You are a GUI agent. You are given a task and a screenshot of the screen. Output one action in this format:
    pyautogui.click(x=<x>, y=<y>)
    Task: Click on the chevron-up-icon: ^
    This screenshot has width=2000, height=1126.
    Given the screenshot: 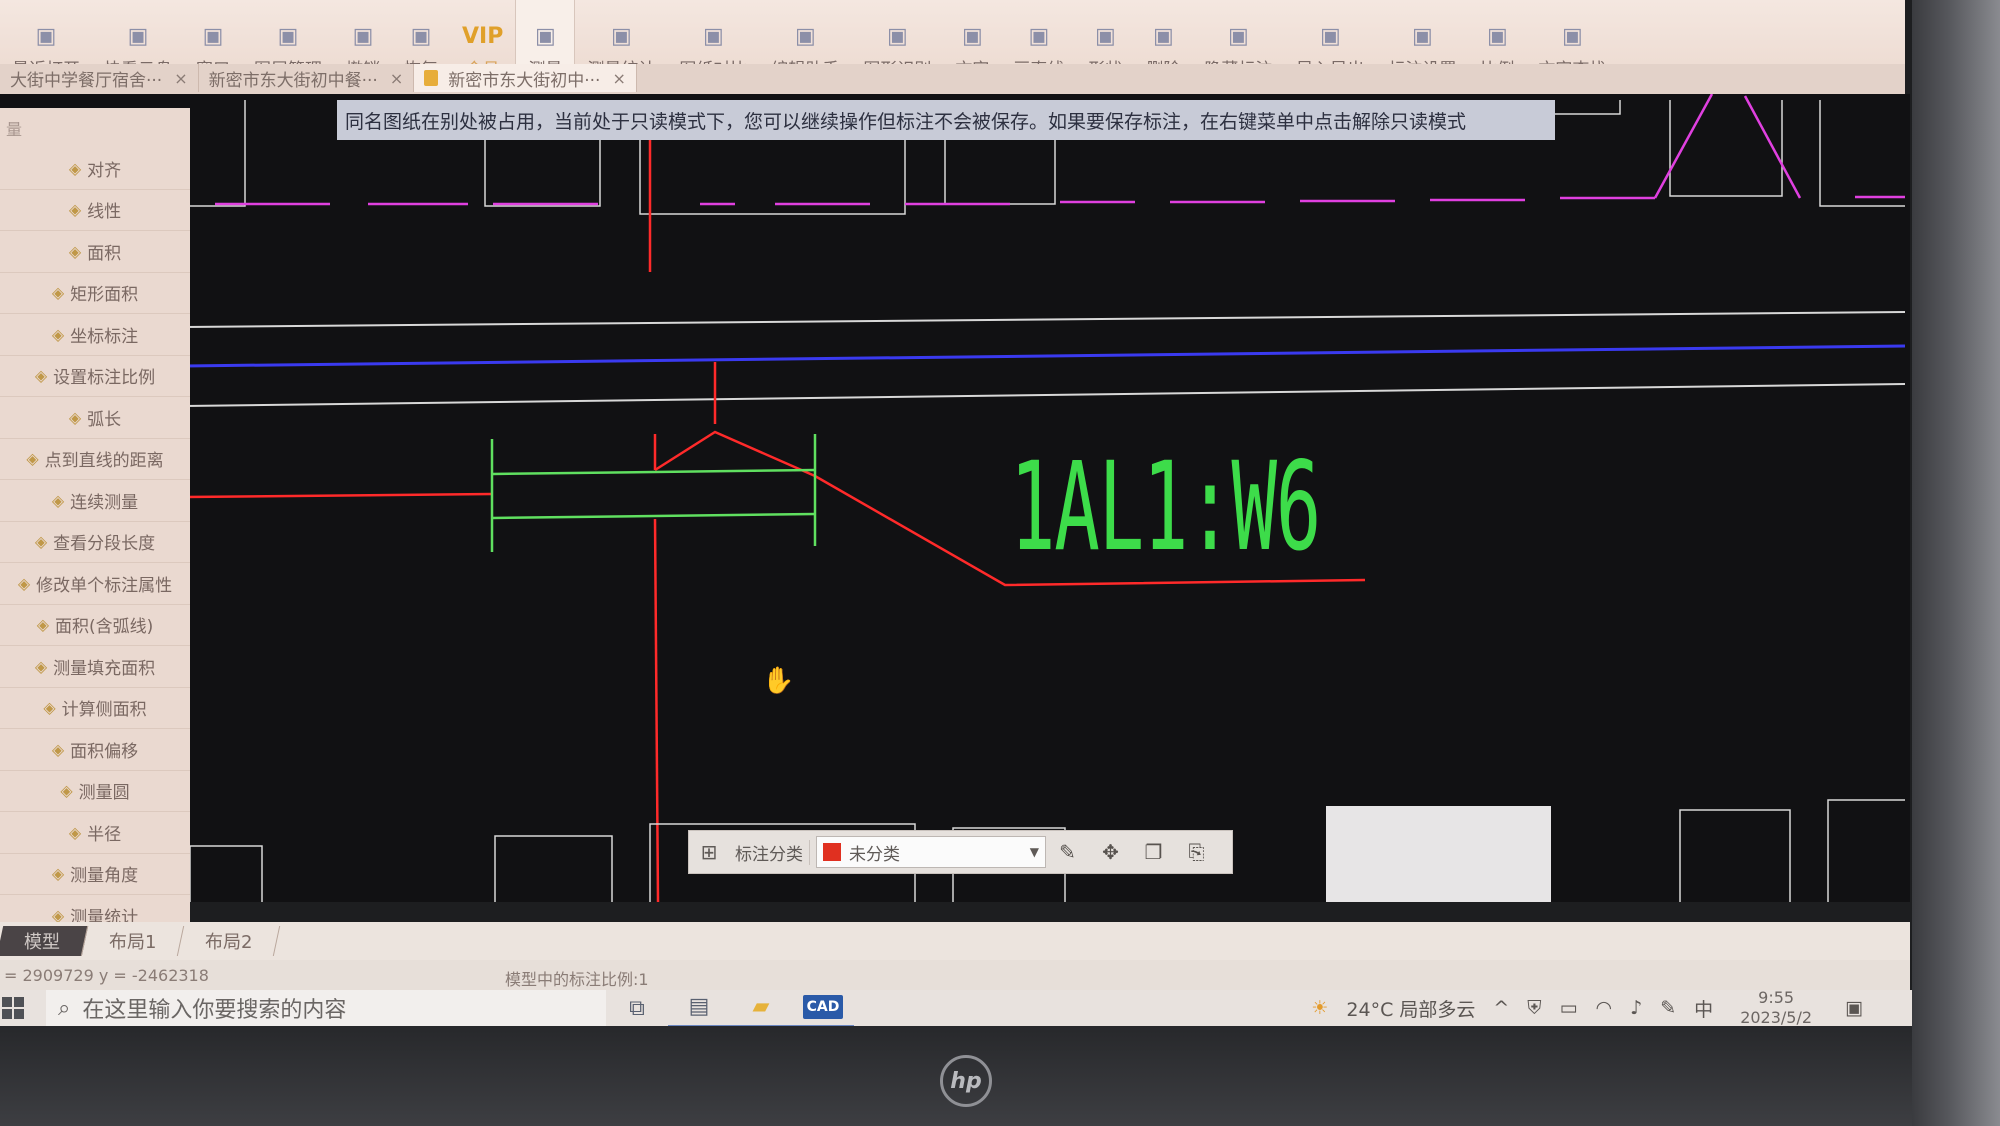 What is the action you would take?
    pyautogui.click(x=1501, y=1008)
    